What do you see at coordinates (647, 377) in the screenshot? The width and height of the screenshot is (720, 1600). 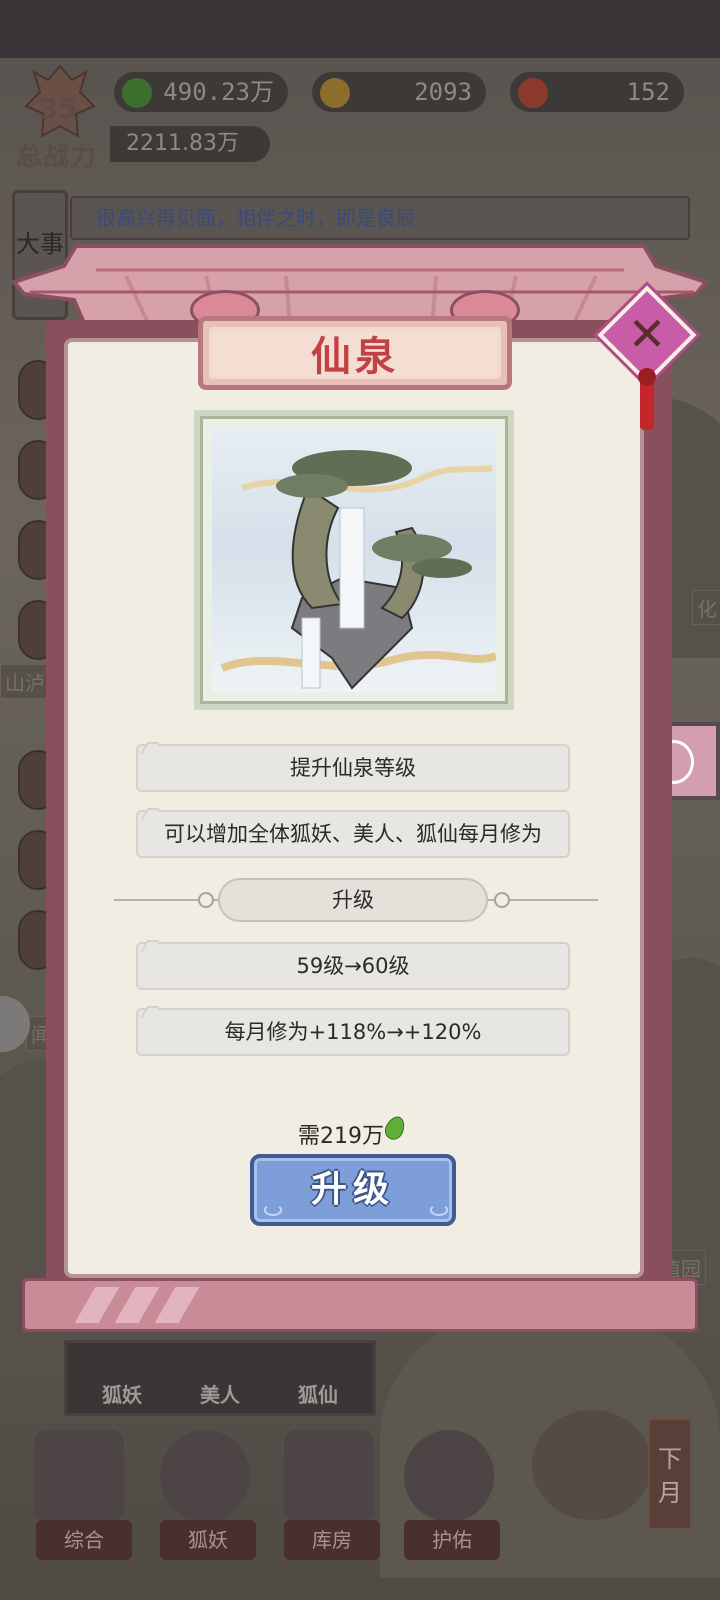 I see `tassel-knot` at bounding box center [647, 377].